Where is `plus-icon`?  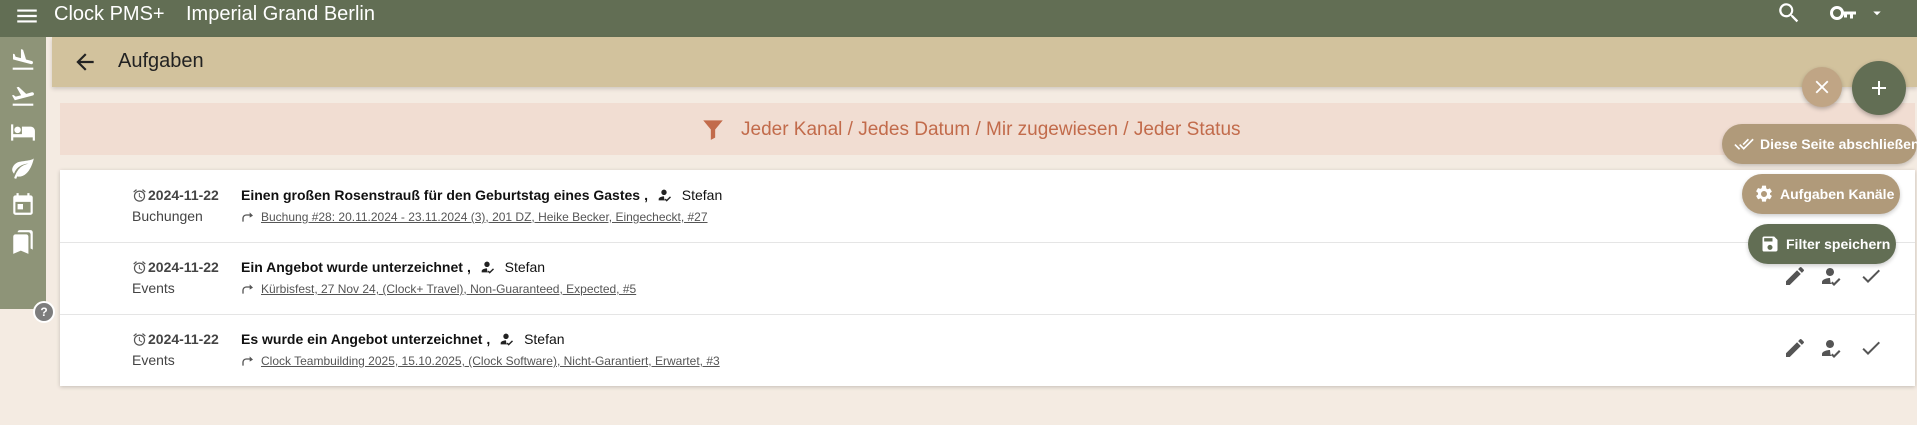 plus-icon is located at coordinates (1879, 88).